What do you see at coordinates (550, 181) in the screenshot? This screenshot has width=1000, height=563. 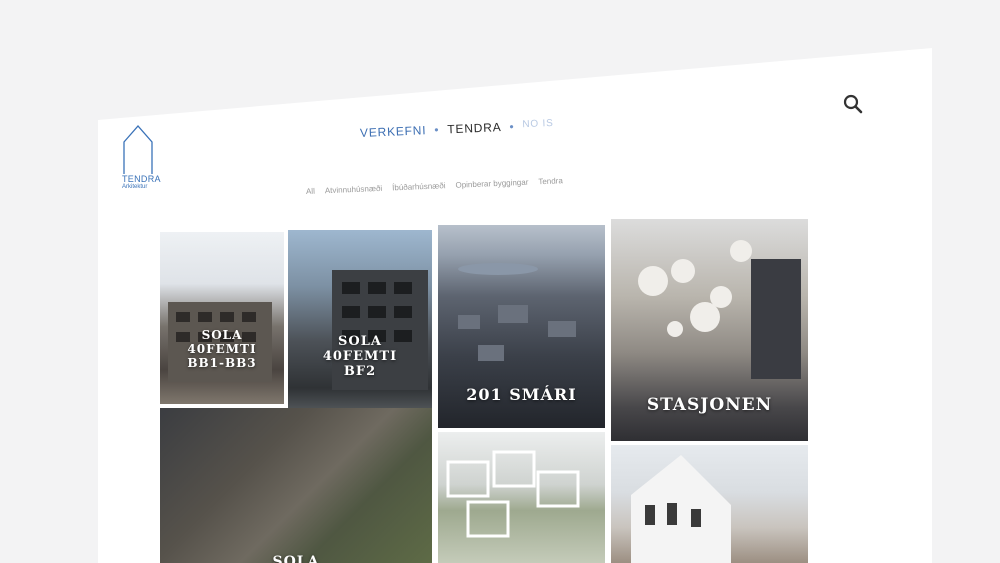 I see `filter-tendra: Tendra` at bounding box center [550, 181].